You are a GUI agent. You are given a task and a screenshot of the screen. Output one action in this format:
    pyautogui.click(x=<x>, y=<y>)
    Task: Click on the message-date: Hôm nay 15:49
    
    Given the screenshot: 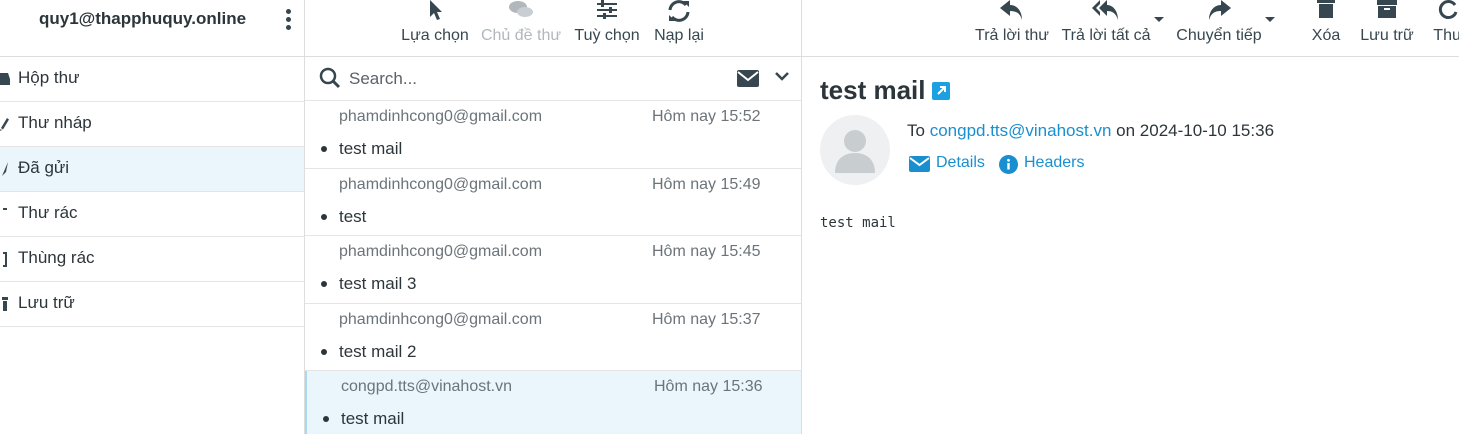 What is the action you would take?
    pyautogui.click(x=706, y=184)
    